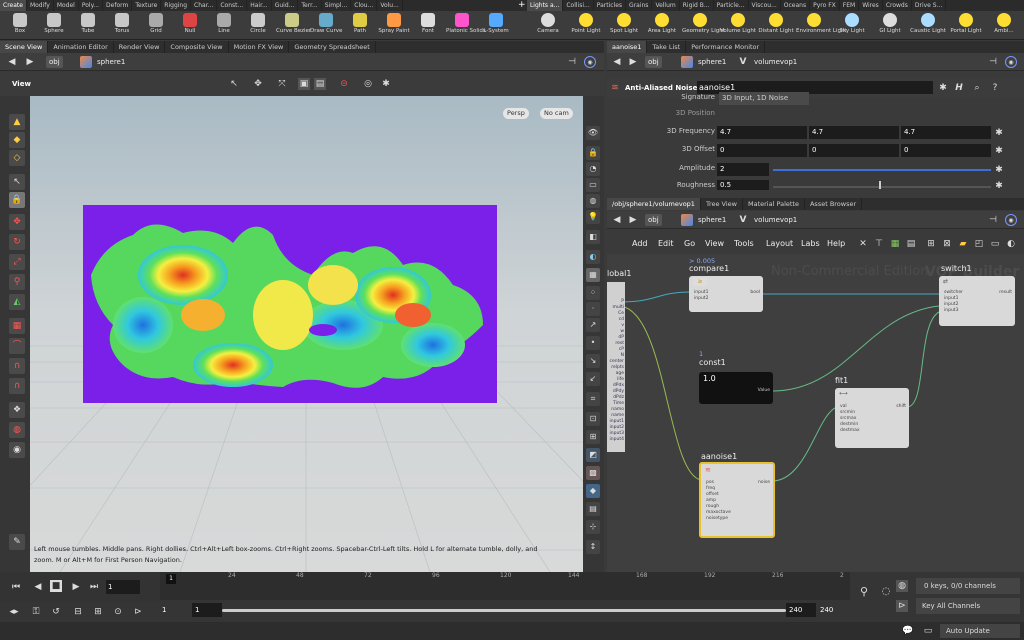  Describe the element at coordinates (320, 84) in the screenshot. I see `display-icon: ▤` at that location.